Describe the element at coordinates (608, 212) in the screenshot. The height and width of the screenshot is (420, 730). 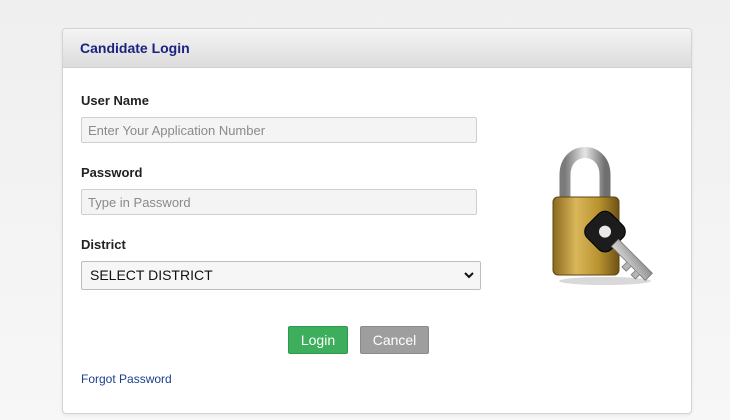
I see `padlock-with-key-icon` at that location.